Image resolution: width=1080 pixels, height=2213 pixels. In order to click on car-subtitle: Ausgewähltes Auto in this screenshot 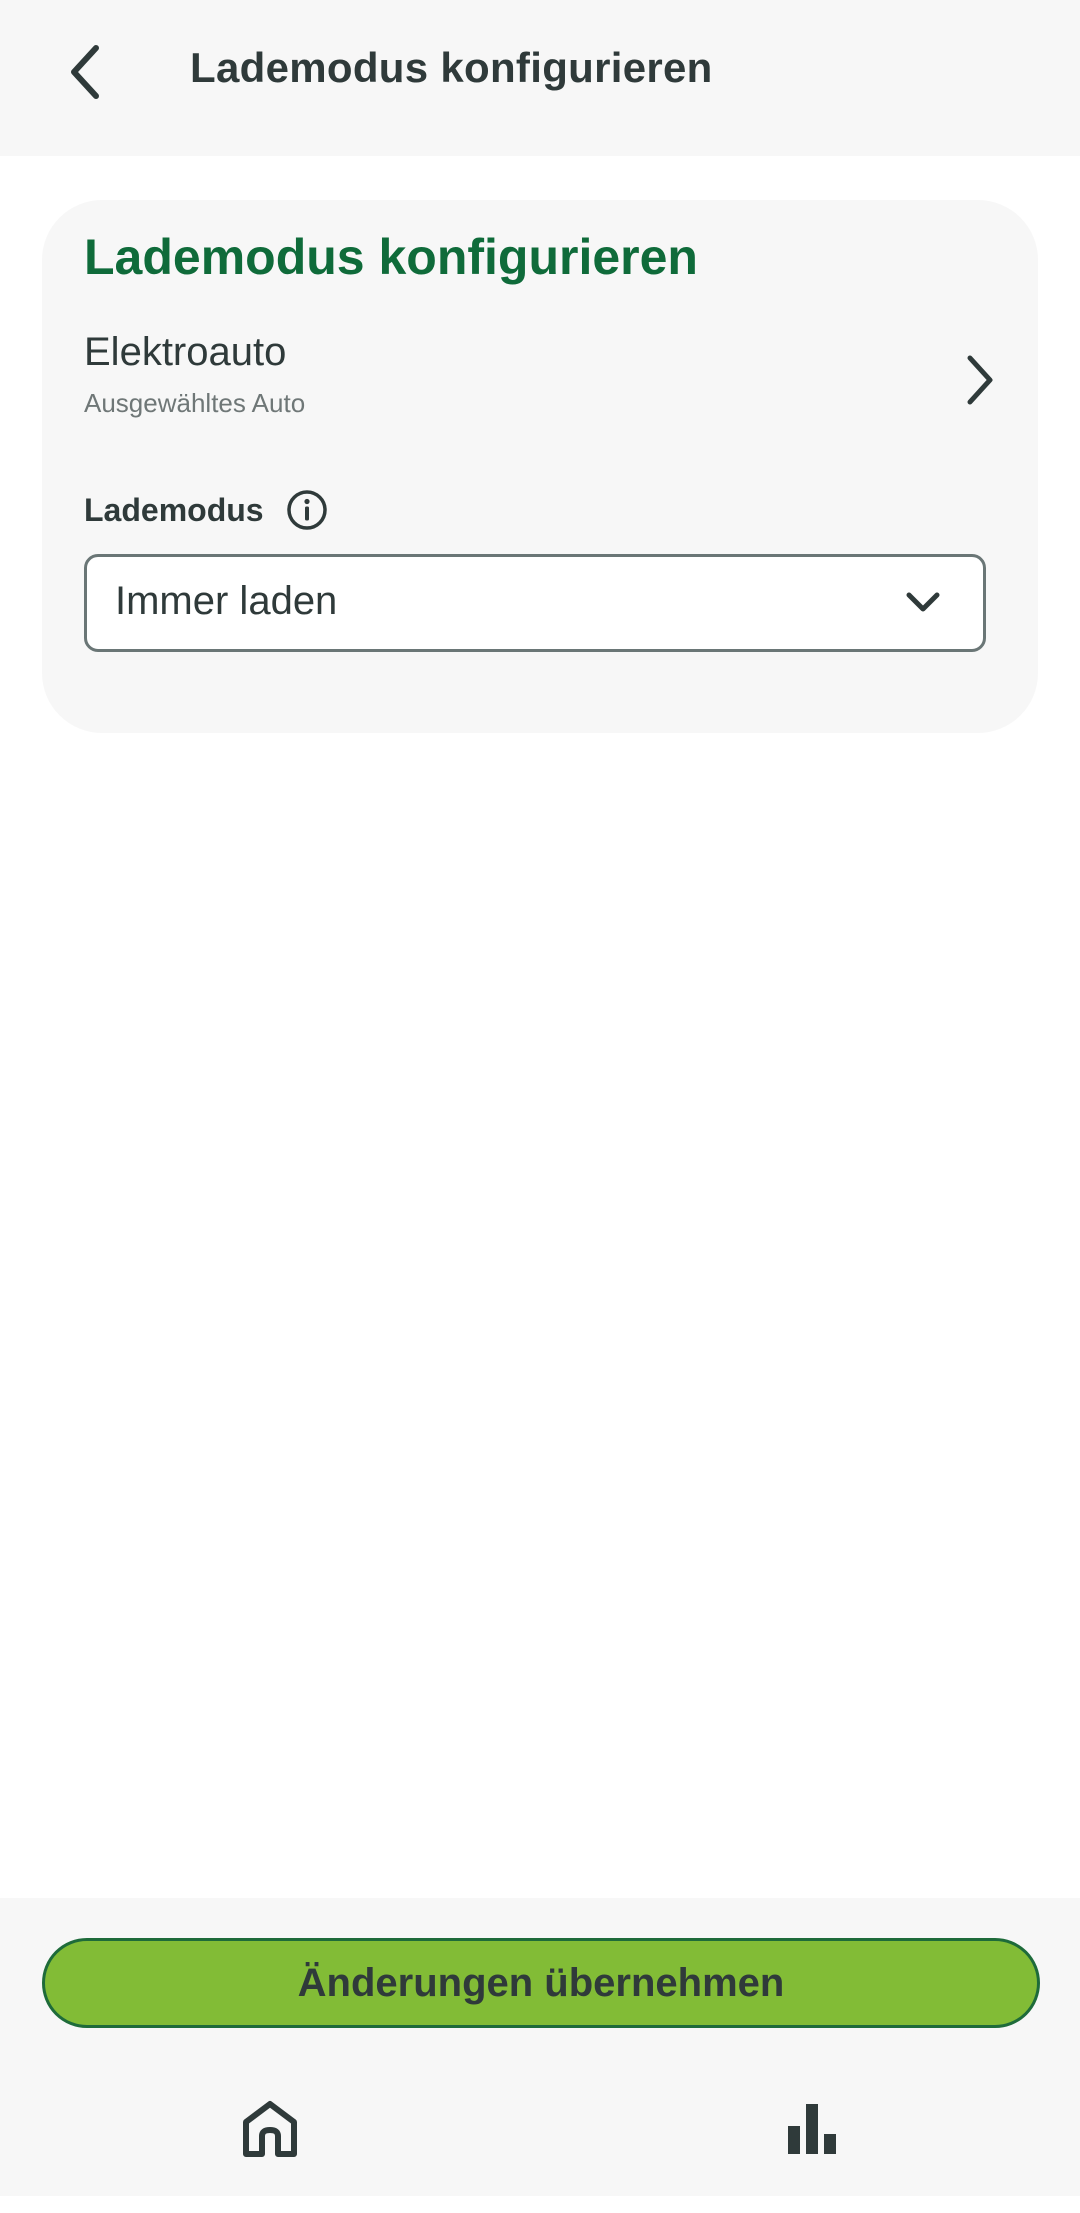, I will do `click(195, 403)`.